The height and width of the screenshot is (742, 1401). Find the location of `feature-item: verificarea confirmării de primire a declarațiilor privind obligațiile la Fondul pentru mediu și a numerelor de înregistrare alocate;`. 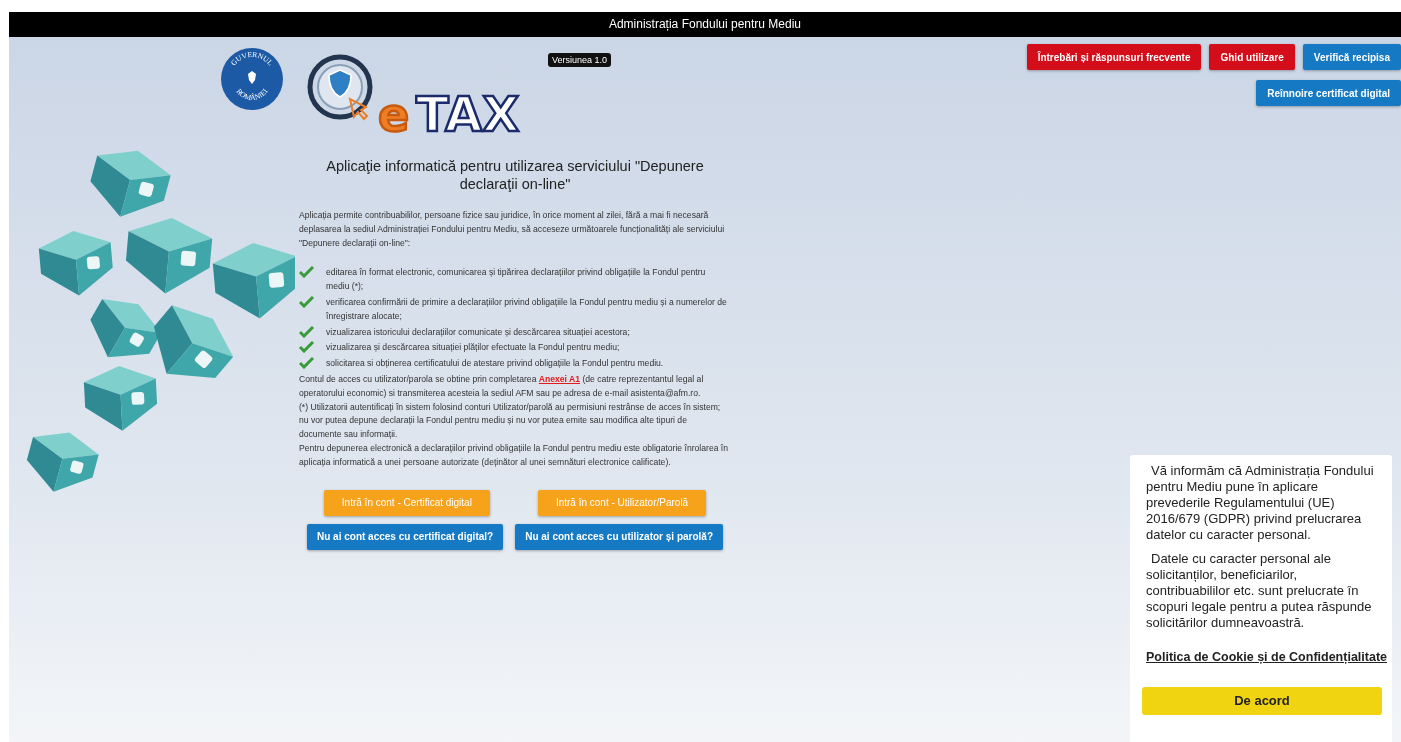

feature-item: verificarea confirmării de primire a declarațiilor privind obligațiile la Fondul pentru mediu și a numerelor de înregistrare alocate; is located at coordinates (527, 309).